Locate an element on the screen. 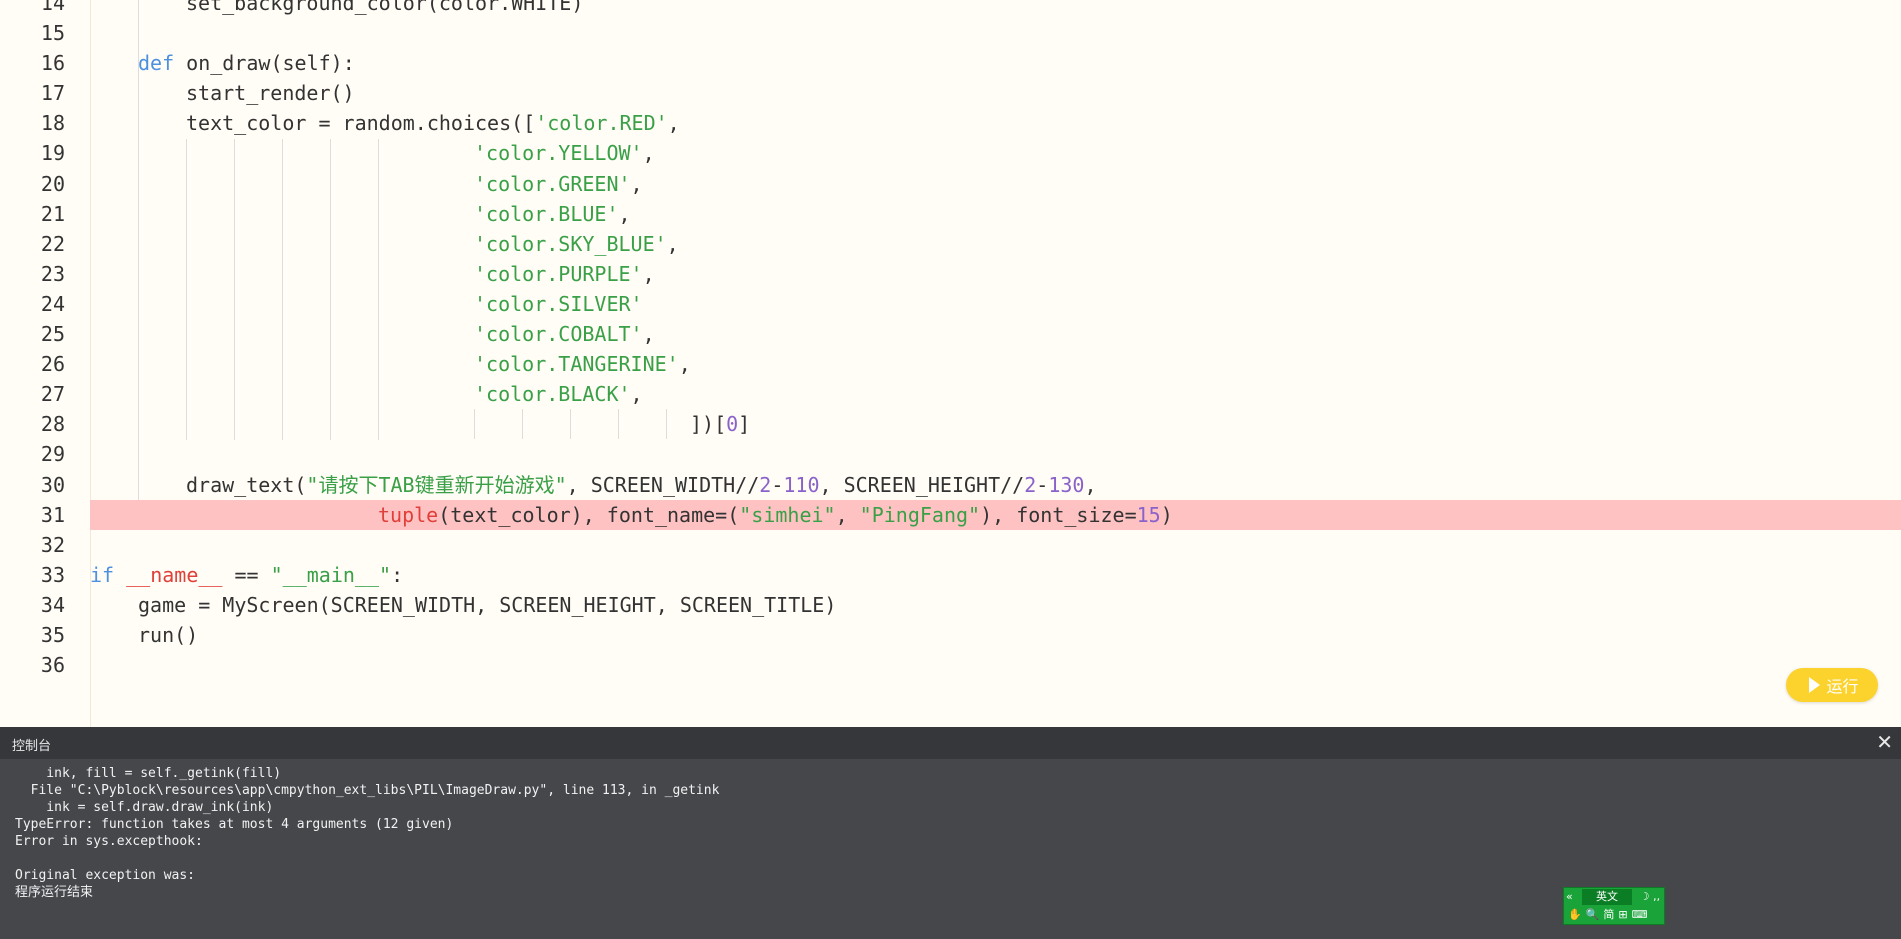 This screenshot has width=1901, height=939. code-line: 14 set_background_color(color.WHITE) is located at coordinates (950, 9).